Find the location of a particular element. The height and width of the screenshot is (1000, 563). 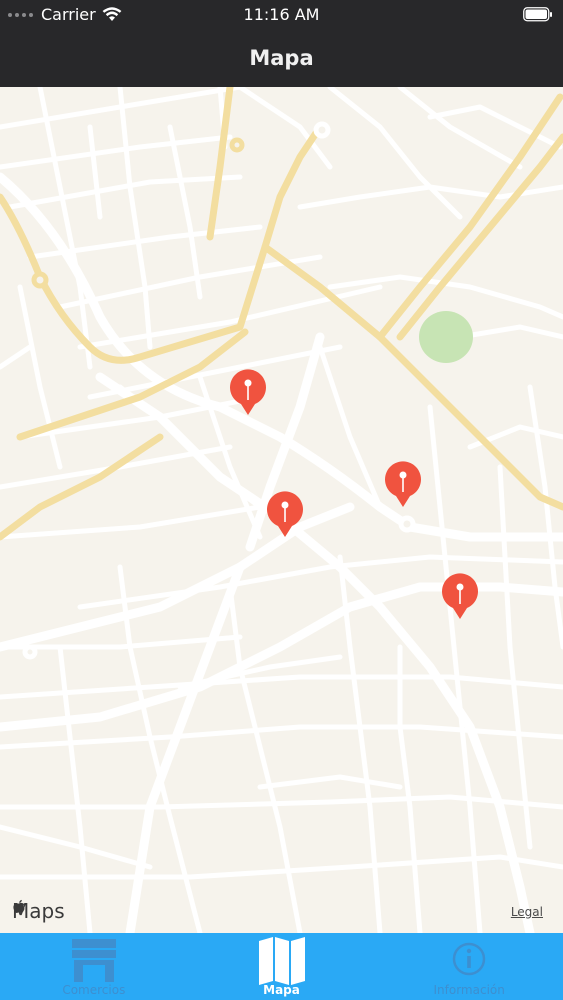

carrier-label: Carrier is located at coordinates (68, 14).